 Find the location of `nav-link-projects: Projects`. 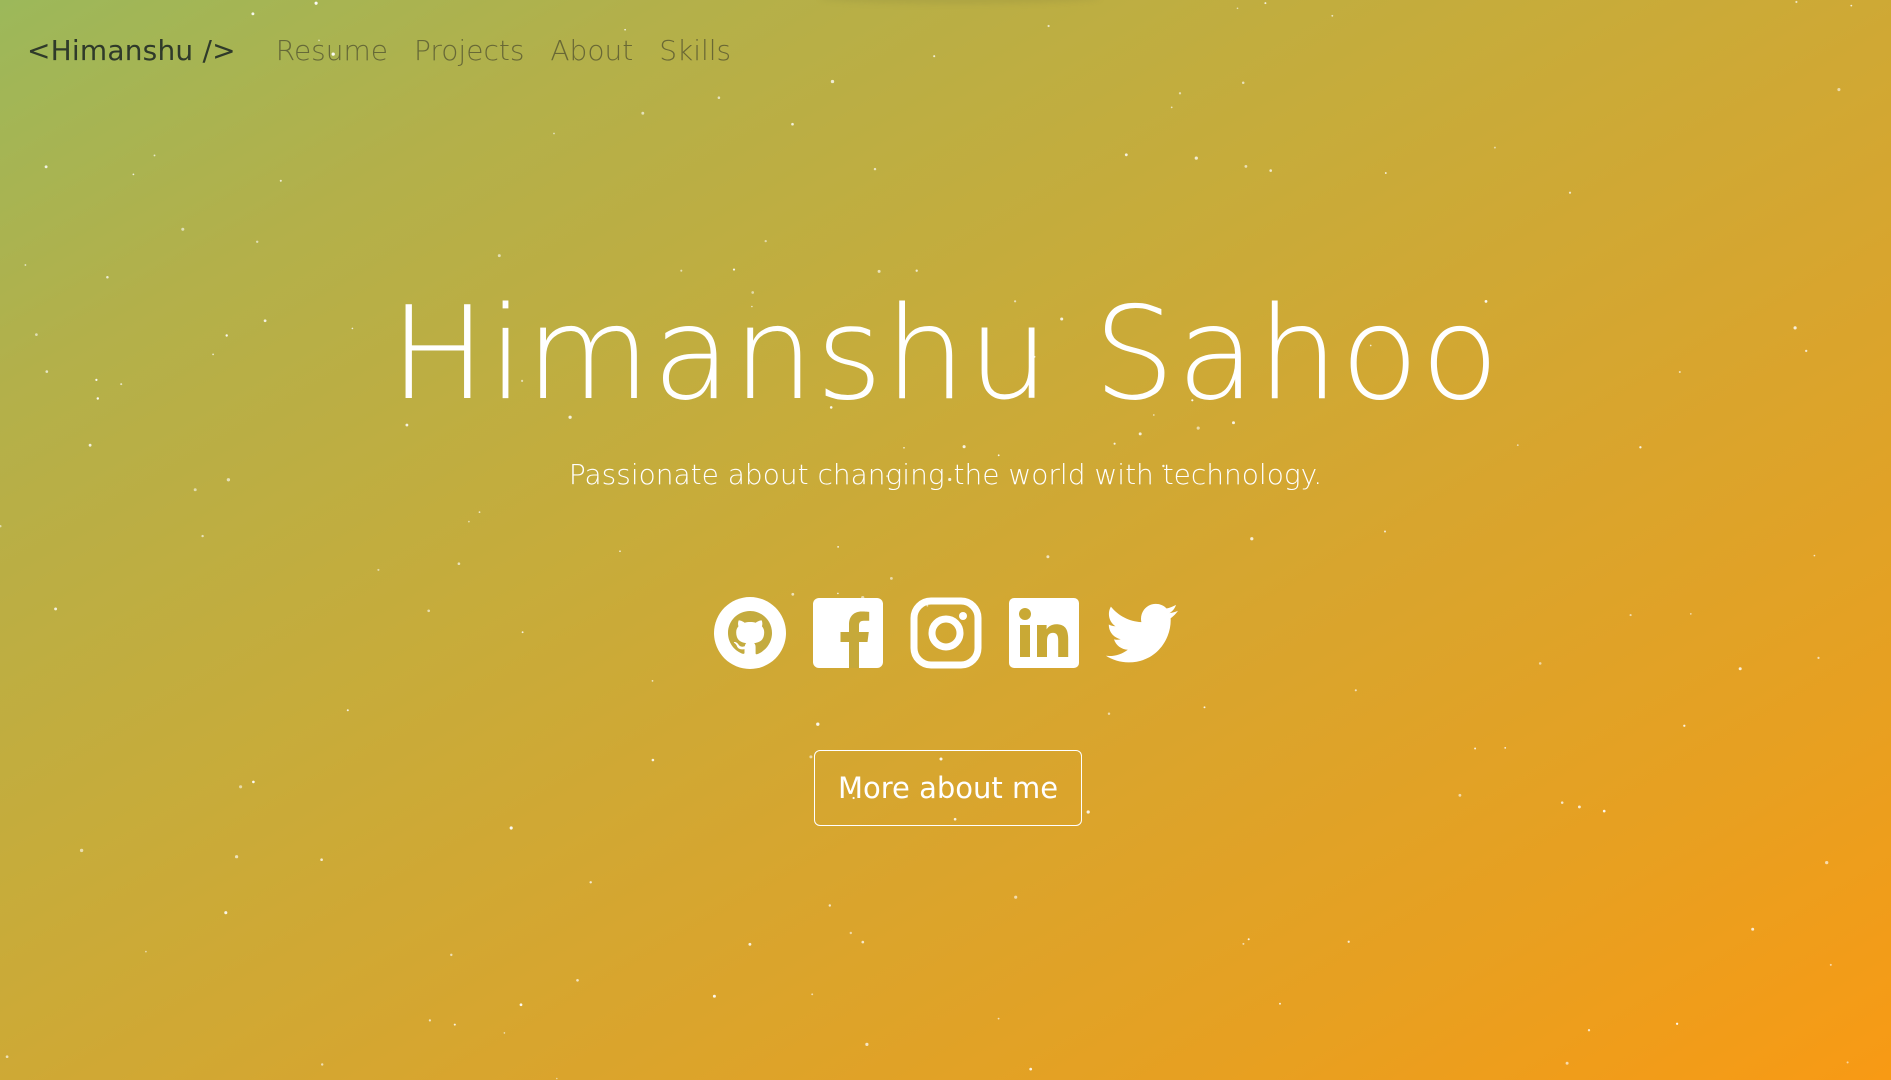

nav-link-projects: Projects is located at coordinates (469, 50).